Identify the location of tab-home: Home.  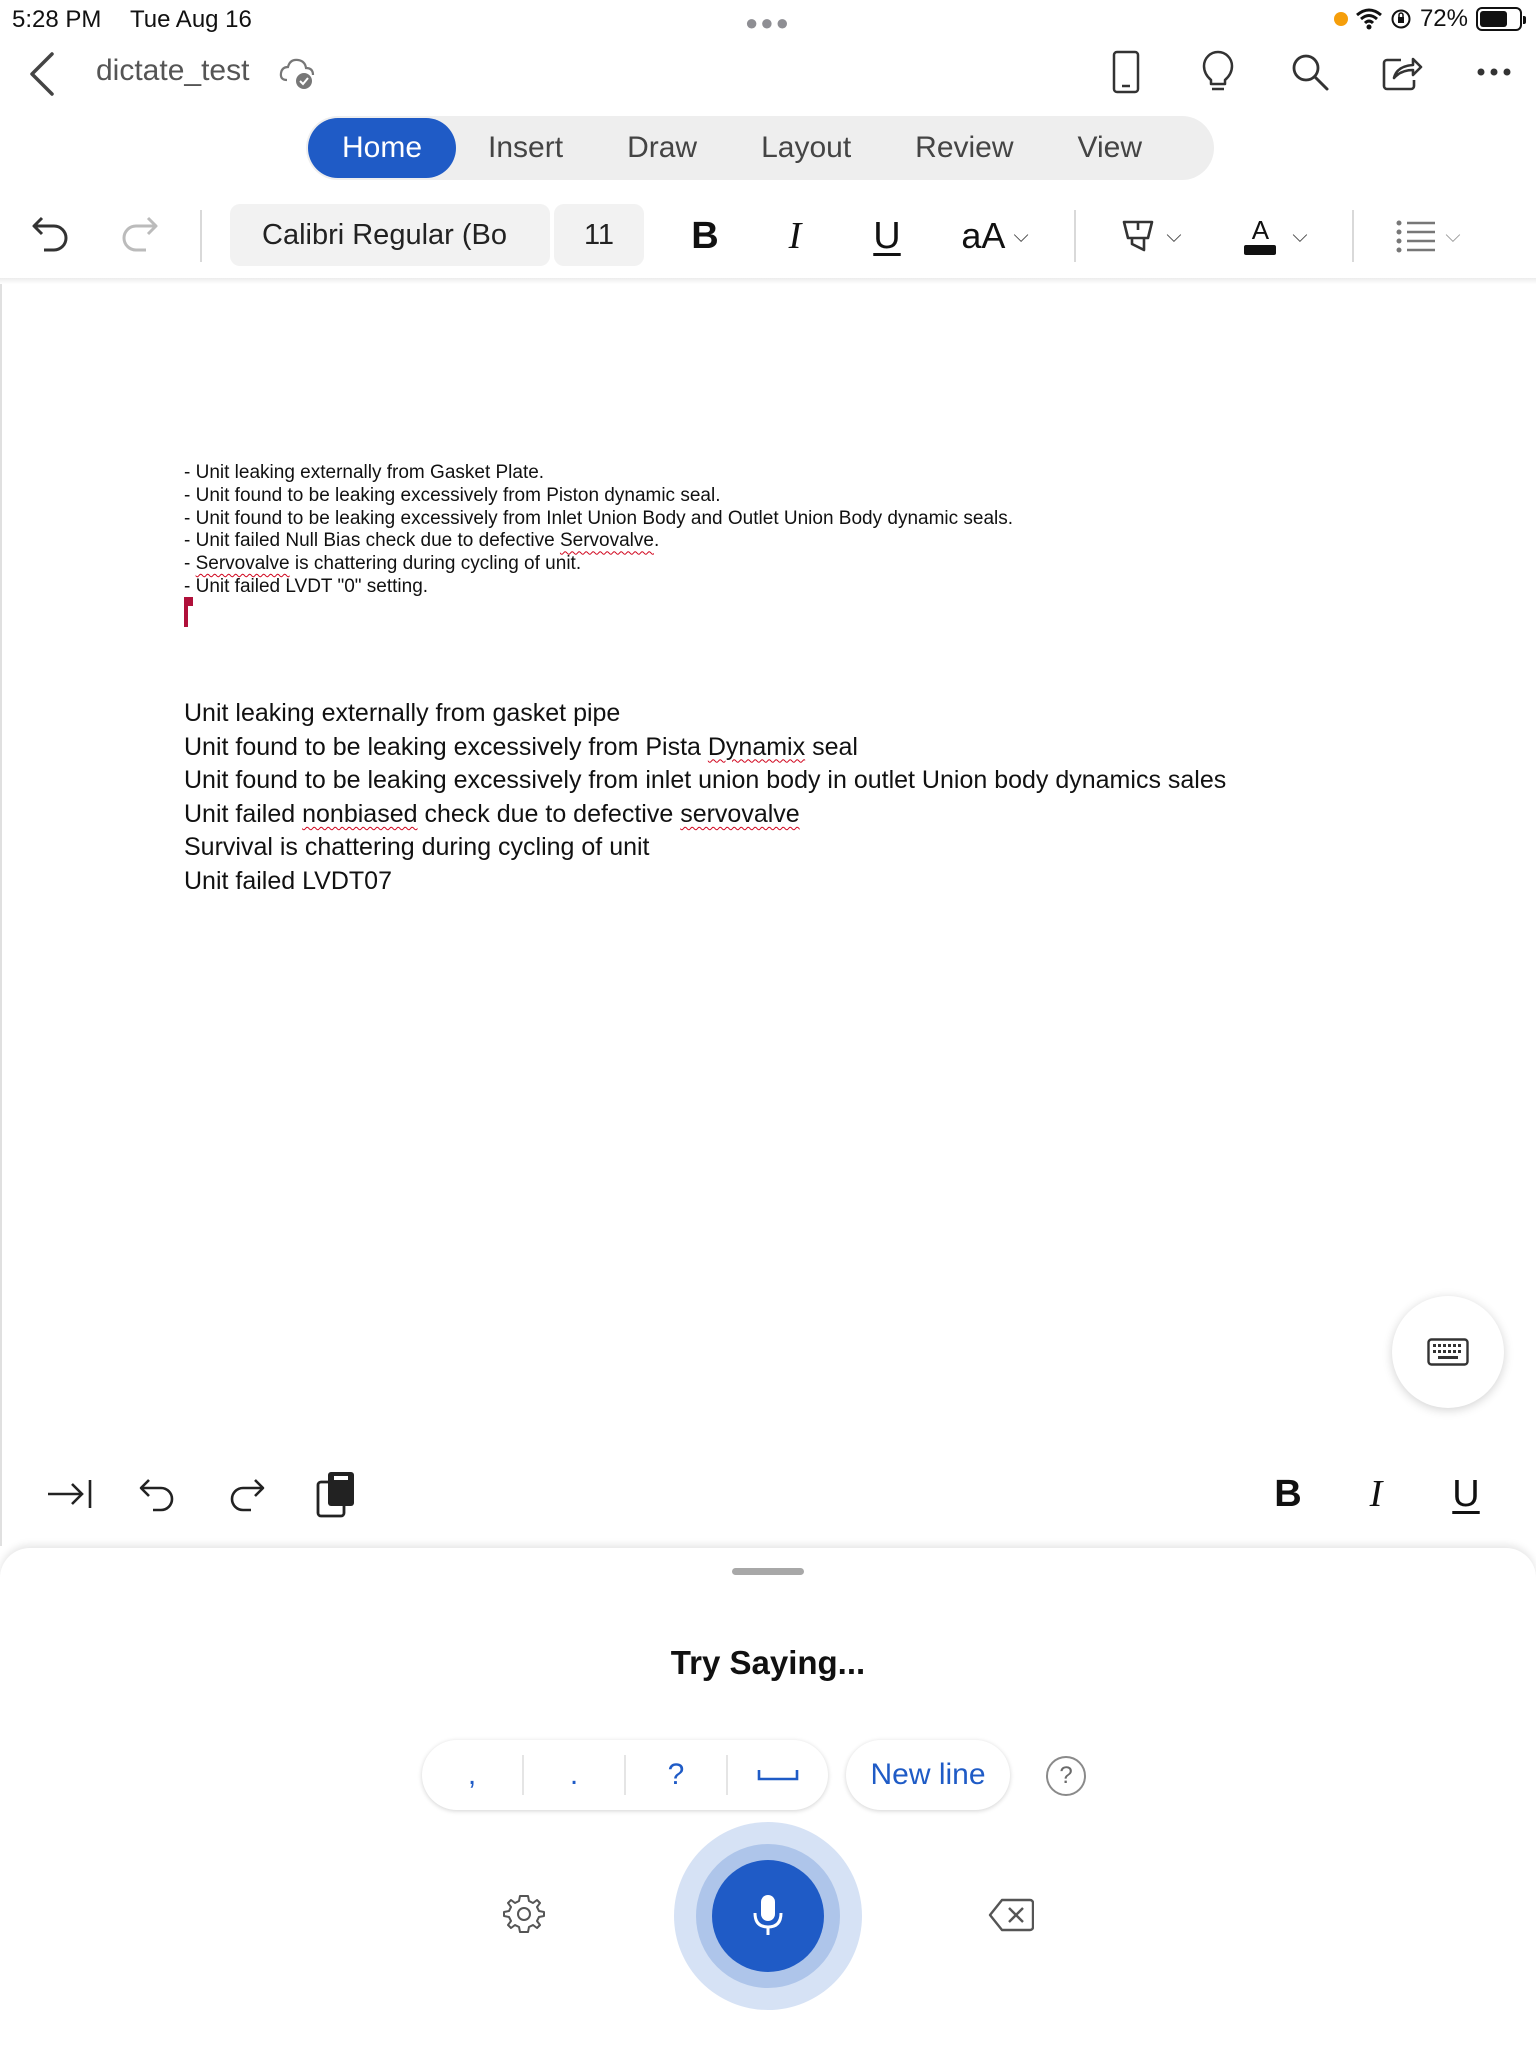
(382, 148).